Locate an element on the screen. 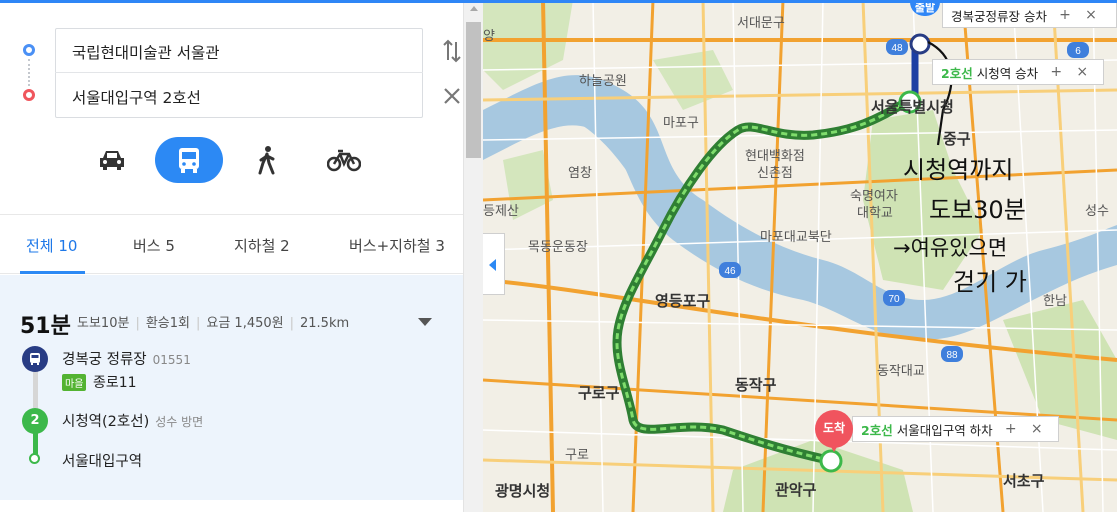 This screenshot has height=512, width=1117. svg-text: 46 is located at coordinates (730, 271).